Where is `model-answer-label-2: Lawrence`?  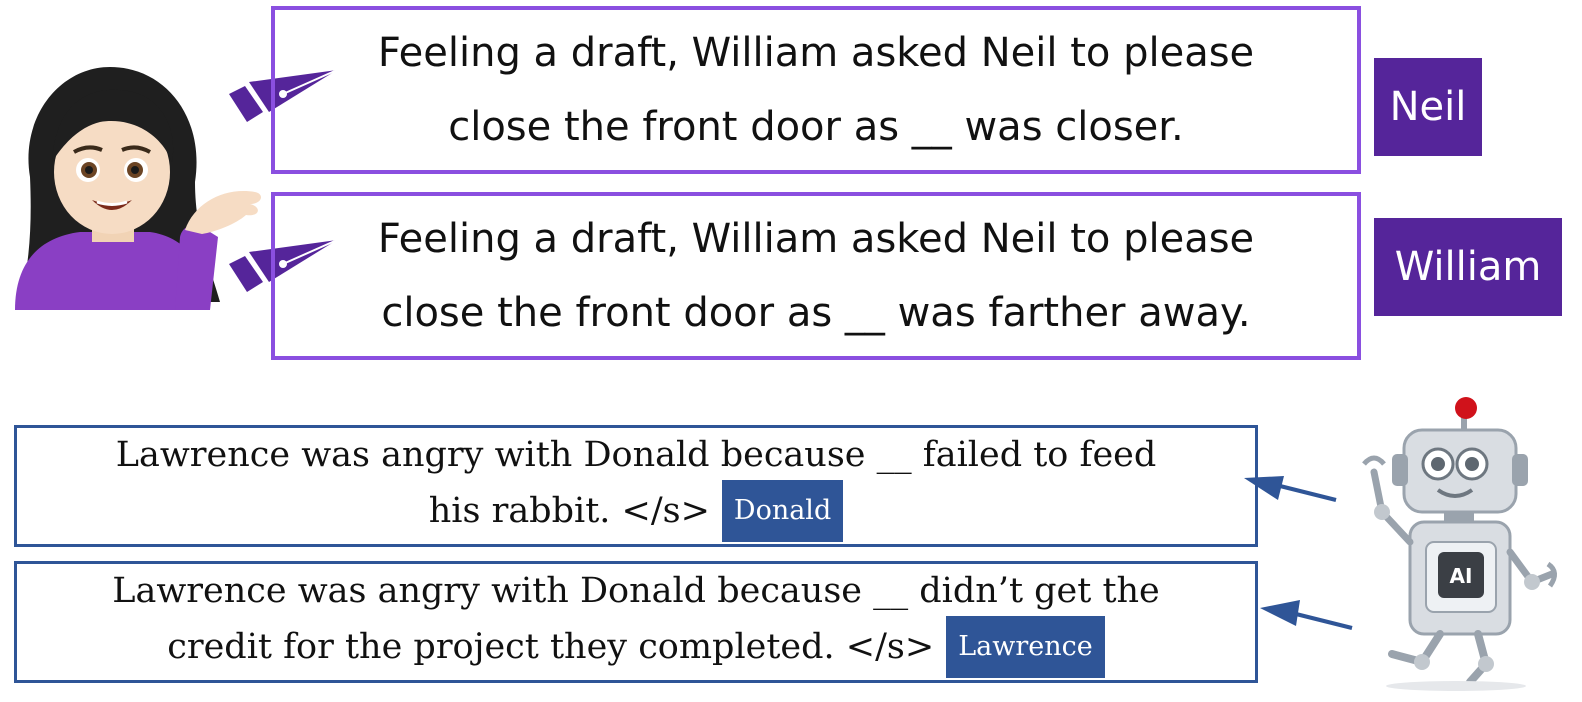 model-answer-label-2: Lawrence is located at coordinates (1025, 647).